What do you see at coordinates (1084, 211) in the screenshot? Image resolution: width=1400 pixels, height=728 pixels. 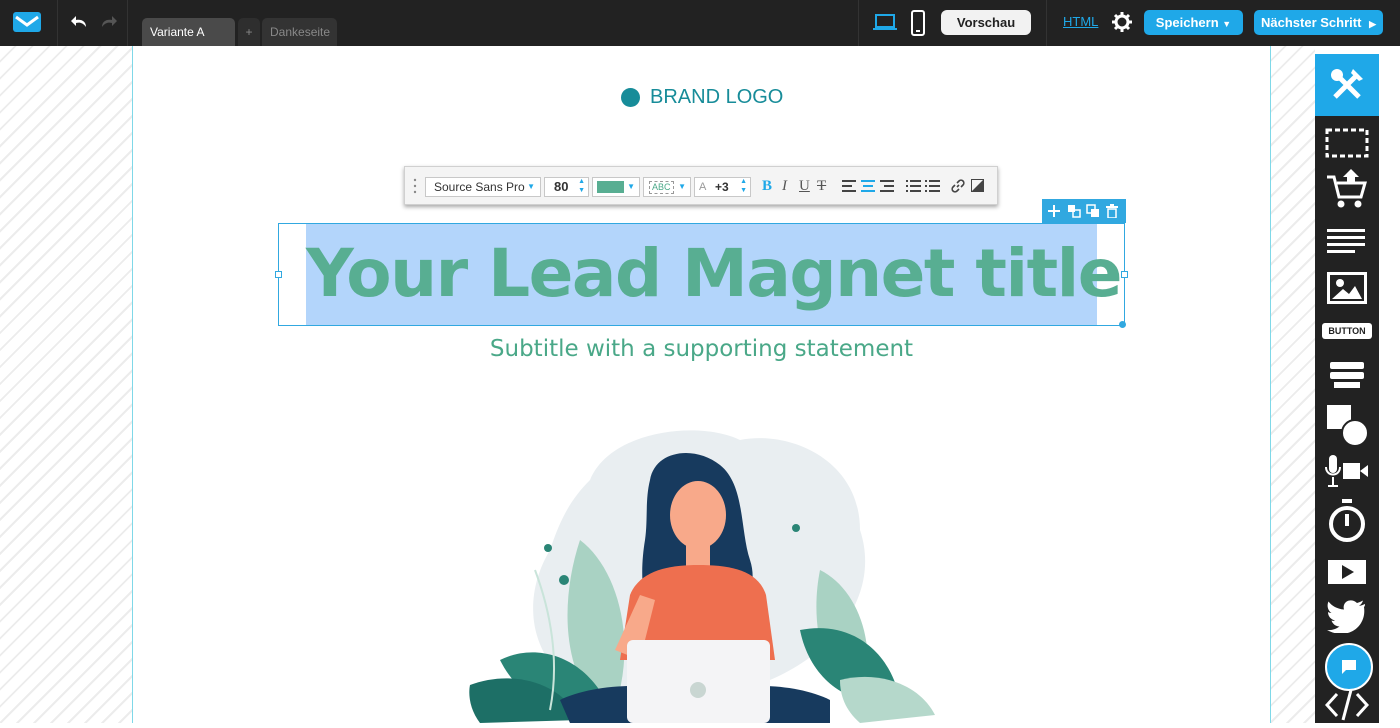 I see `element-tools` at bounding box center [1084, 211].